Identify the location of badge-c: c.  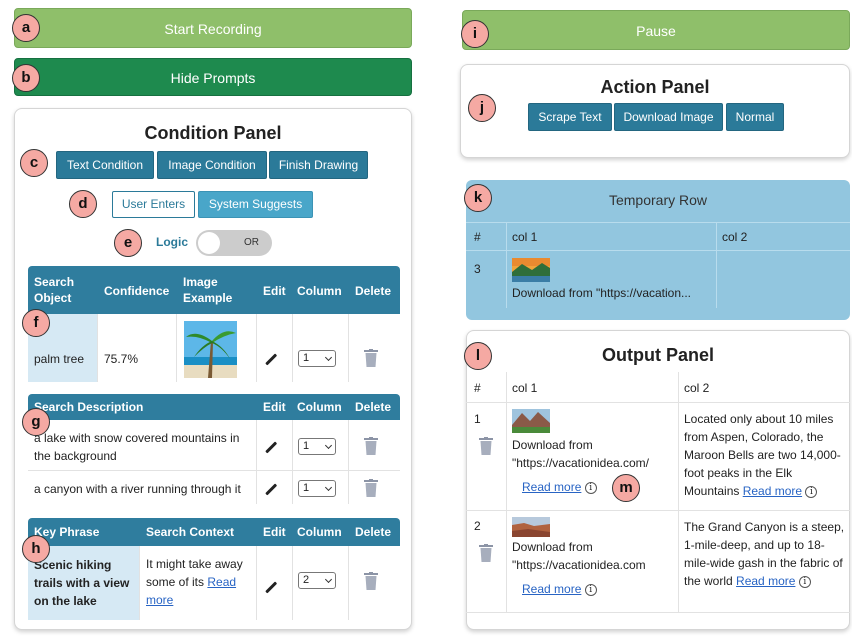
(34, 163).